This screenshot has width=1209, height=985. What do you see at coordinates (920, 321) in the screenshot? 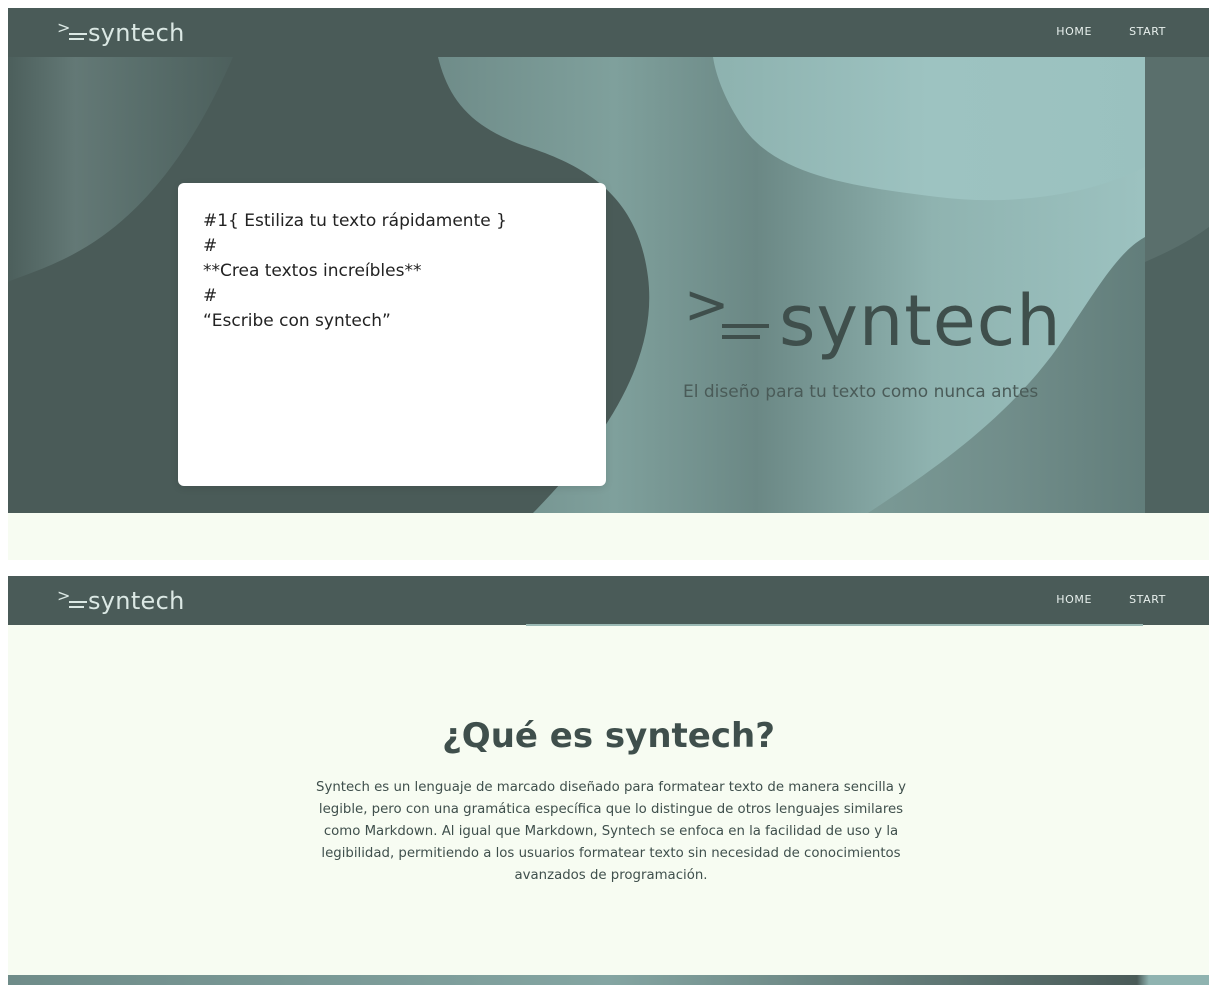
I see `hero-brand-text: syntech` at bounding box center [920, 321].